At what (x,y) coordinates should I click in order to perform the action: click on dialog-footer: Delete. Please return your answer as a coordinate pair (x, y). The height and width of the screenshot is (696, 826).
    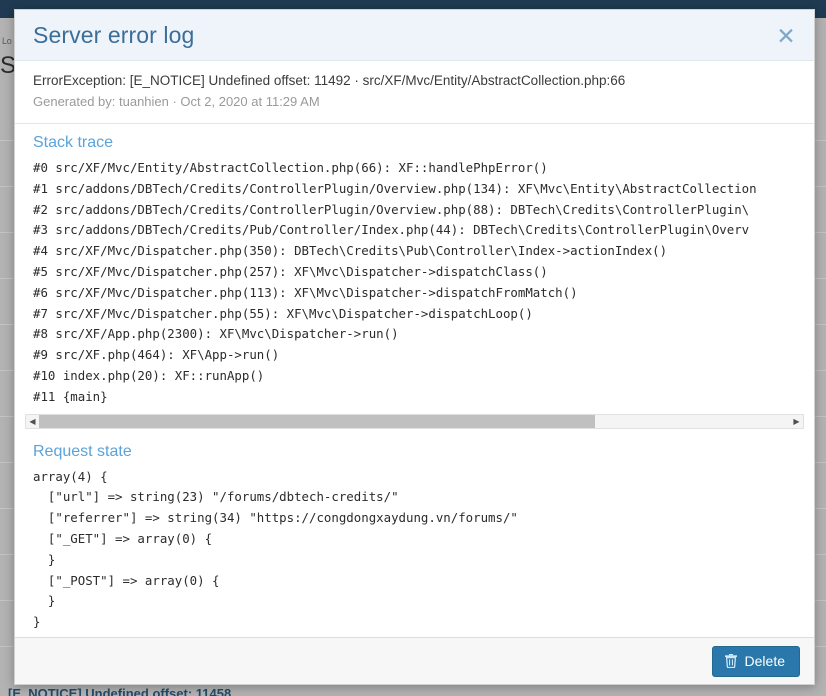
    Looking at the image, I should click on (414, 660).